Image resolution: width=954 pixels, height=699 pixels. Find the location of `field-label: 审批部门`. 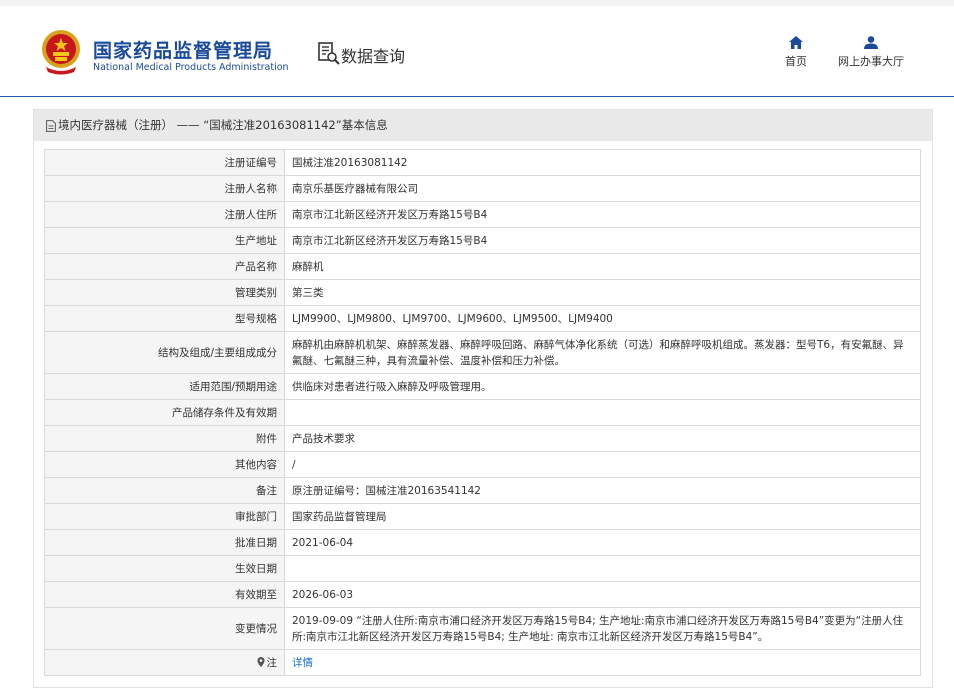

field-label: 审批部门 is located at coordinates (164, 516).